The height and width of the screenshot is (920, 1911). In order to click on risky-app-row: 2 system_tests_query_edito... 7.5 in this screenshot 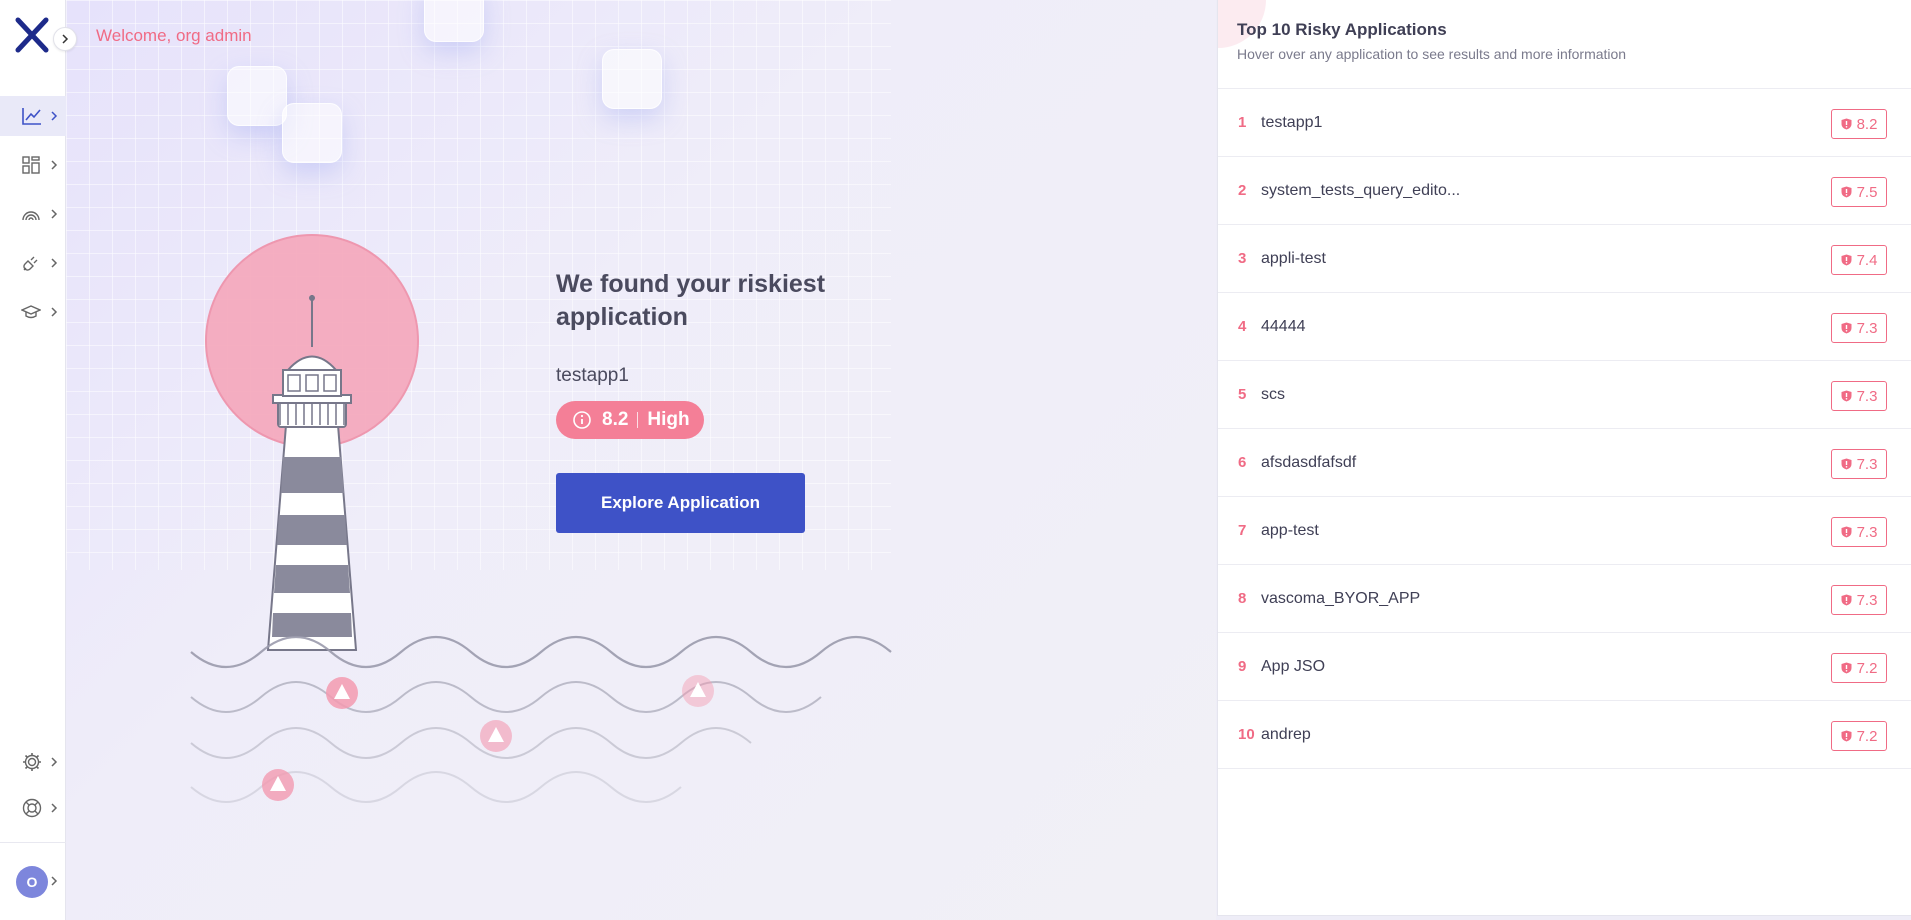, I will do `click(1564, 191)`.